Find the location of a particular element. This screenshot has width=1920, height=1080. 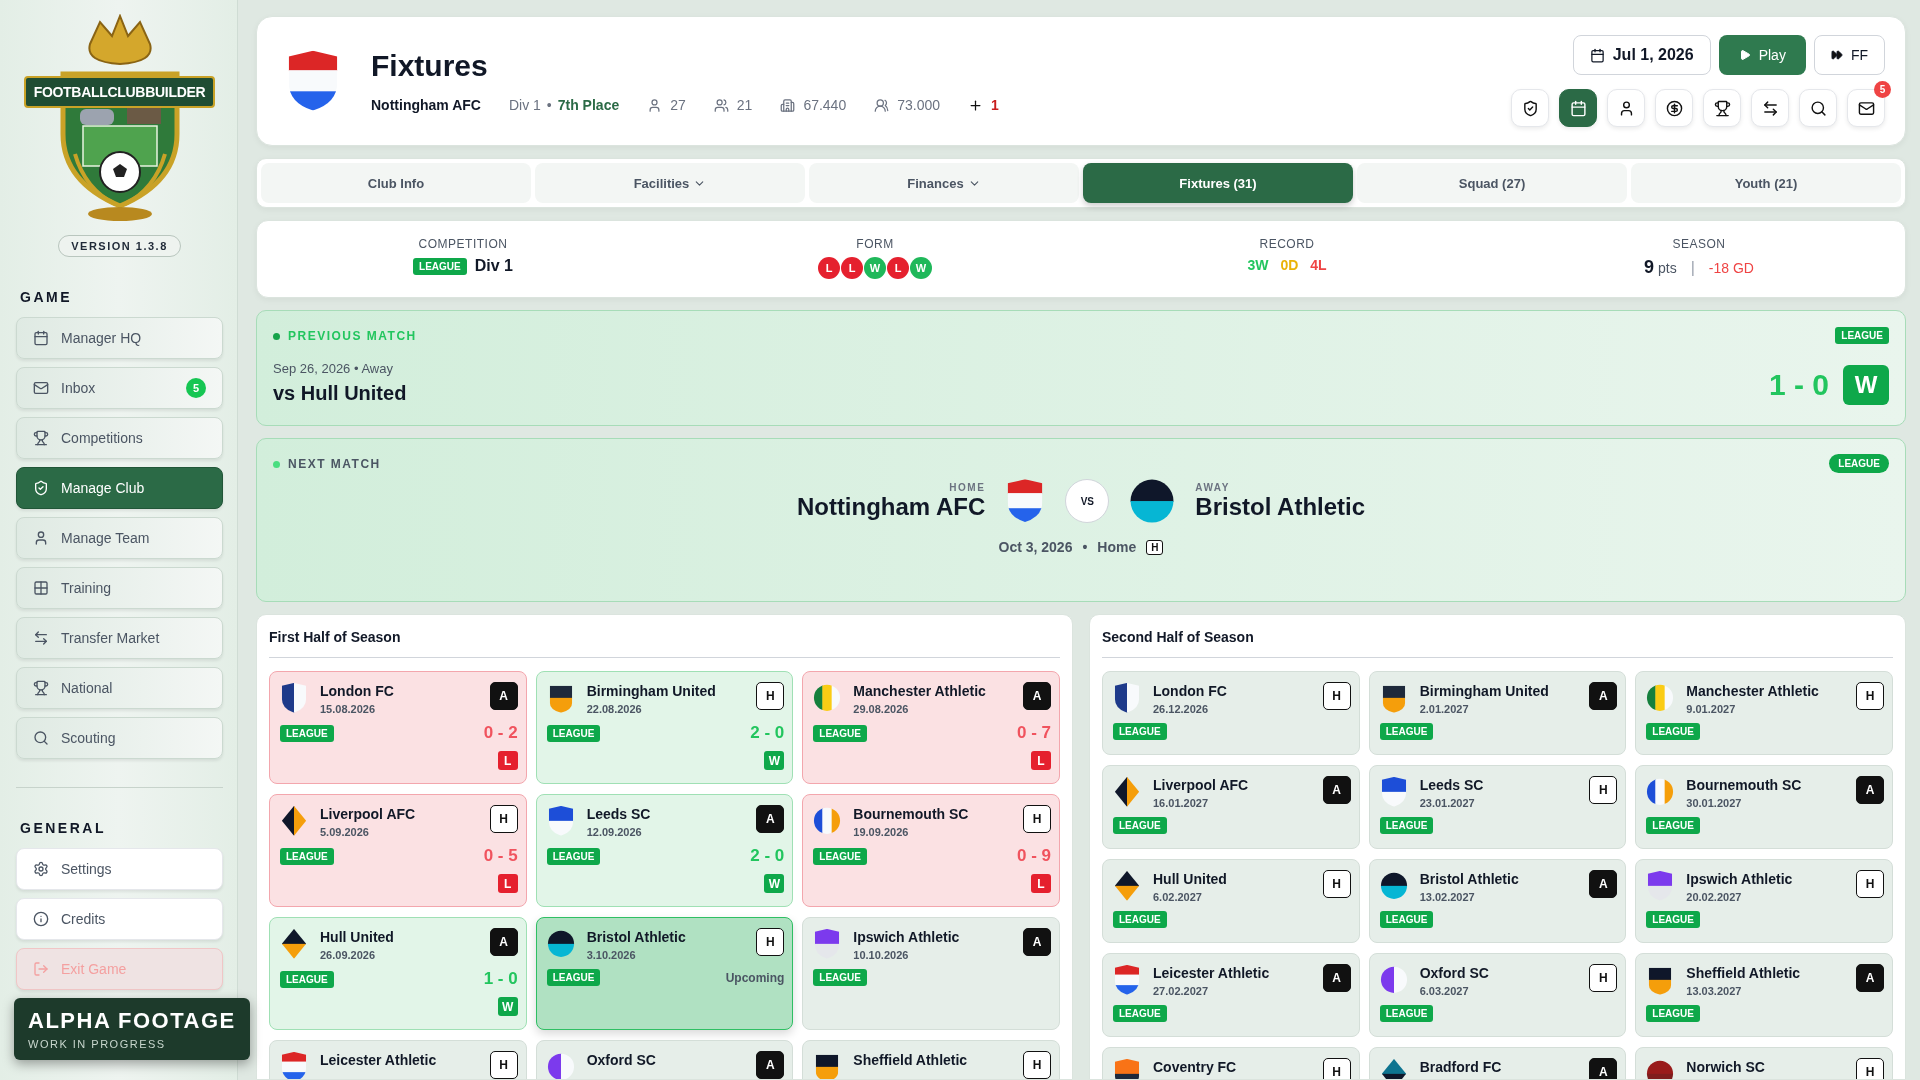

fixture-card: London FC 15.08.2026 A LEAGUE 0 - 2 L is located at coordinates (398, 727).